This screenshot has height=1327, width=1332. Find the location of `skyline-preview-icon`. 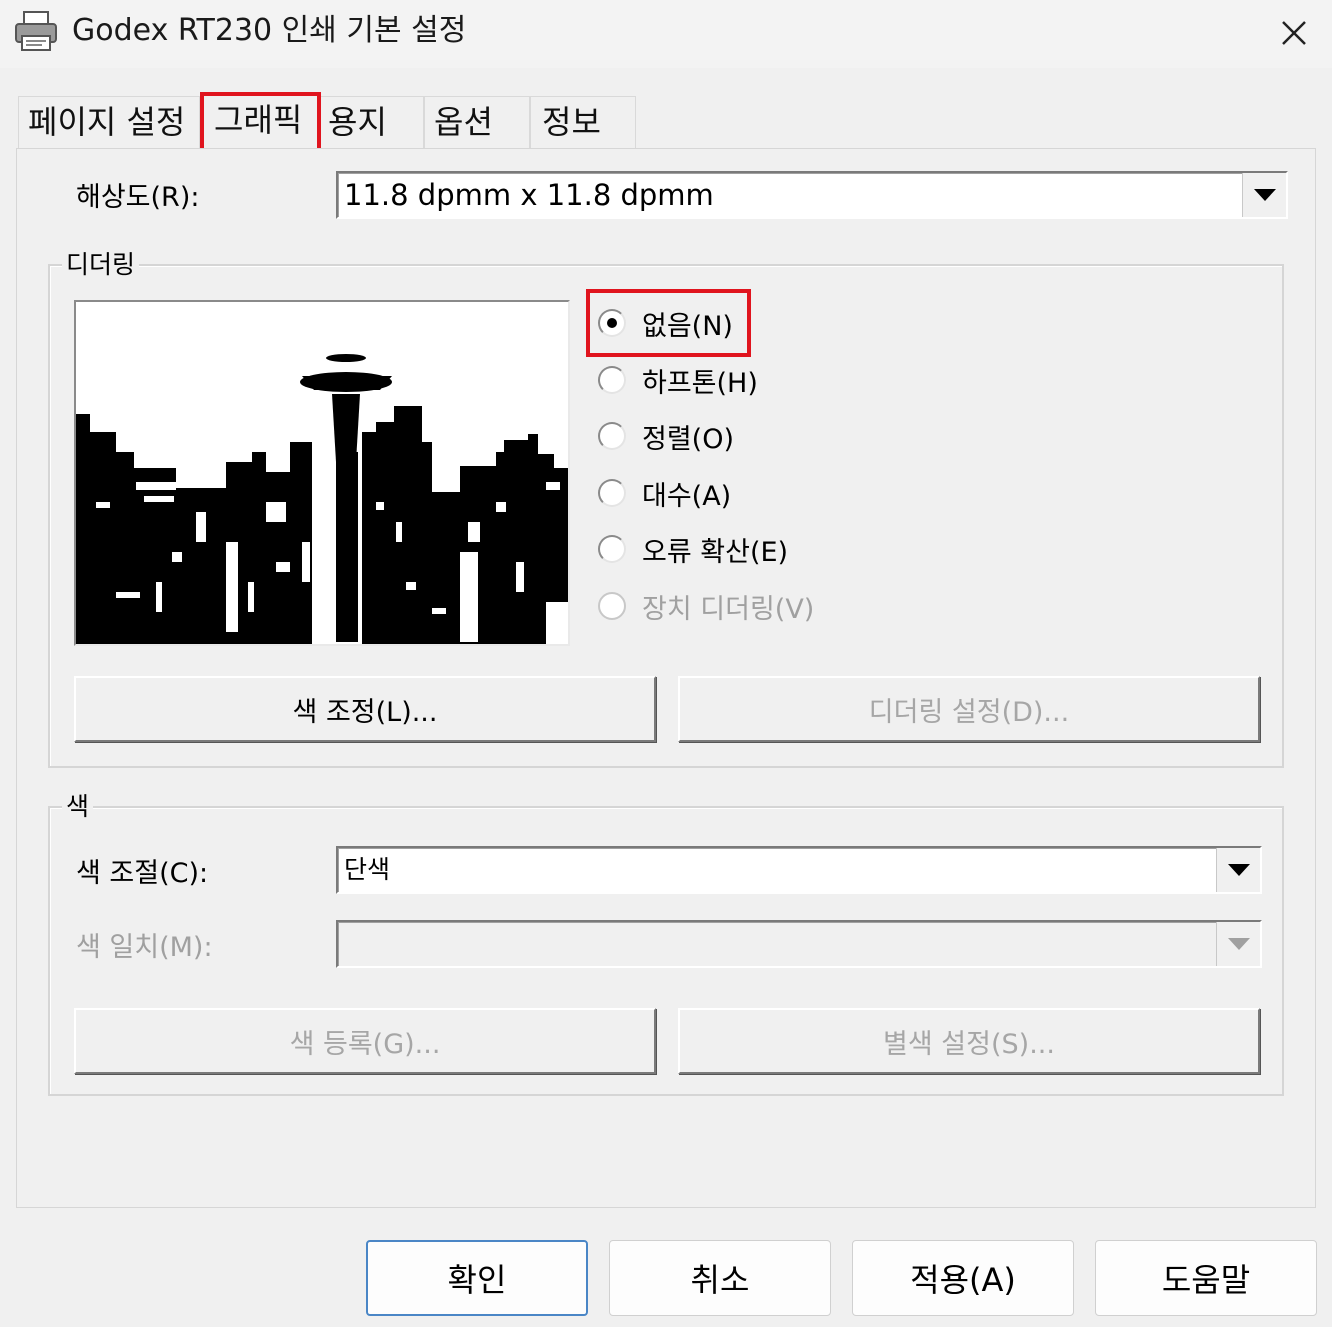

skyline-preview-icon is located at coordinates (322, 473).